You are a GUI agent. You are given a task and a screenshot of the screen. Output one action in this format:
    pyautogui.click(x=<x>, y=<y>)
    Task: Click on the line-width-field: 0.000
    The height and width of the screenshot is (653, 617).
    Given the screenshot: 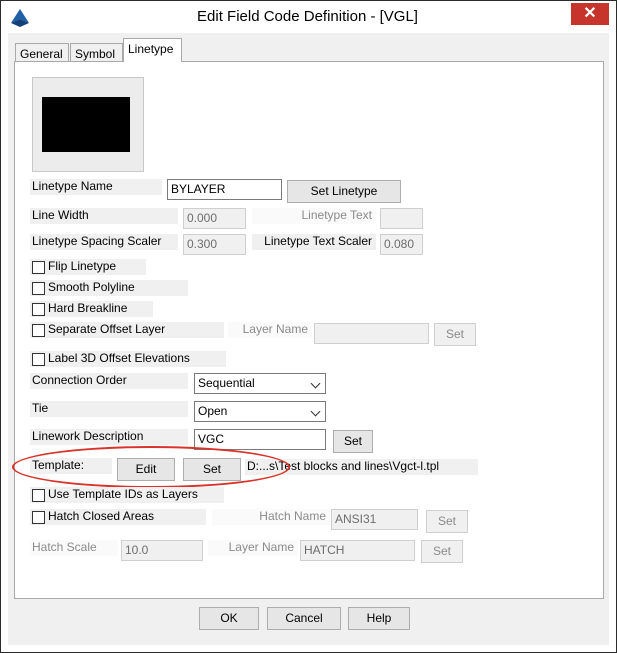 What is the action you would take?
    pyautogui.click(x=214, y=218)
    